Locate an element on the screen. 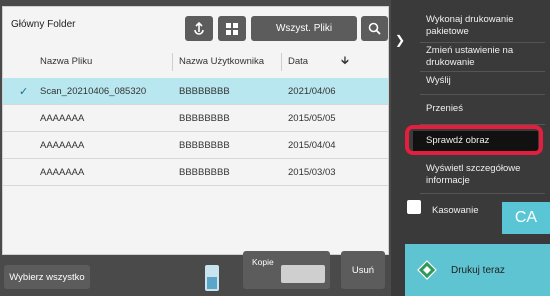 This screenshot has width=550, height=296. refresh-button is located at coordinates (199, 28).